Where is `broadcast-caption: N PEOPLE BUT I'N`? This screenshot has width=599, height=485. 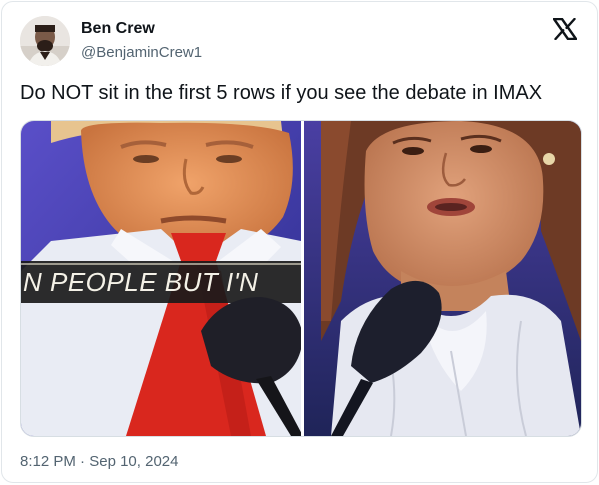
broadcast-caption: N PEOPLE BUT I'N is located at coordinates (140, 282).